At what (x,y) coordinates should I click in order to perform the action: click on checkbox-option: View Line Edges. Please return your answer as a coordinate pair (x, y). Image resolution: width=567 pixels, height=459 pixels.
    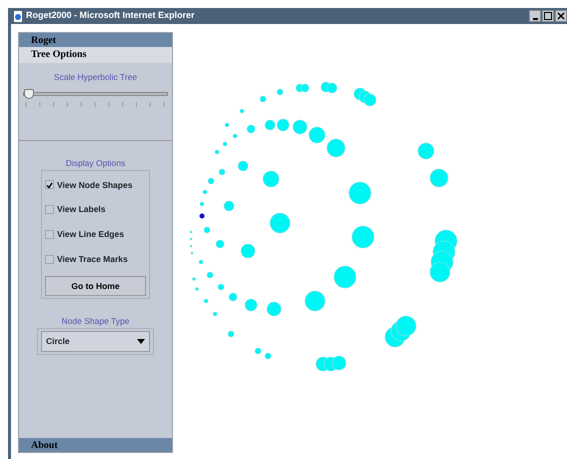
    Looking at the image, I should click on (95, 234).